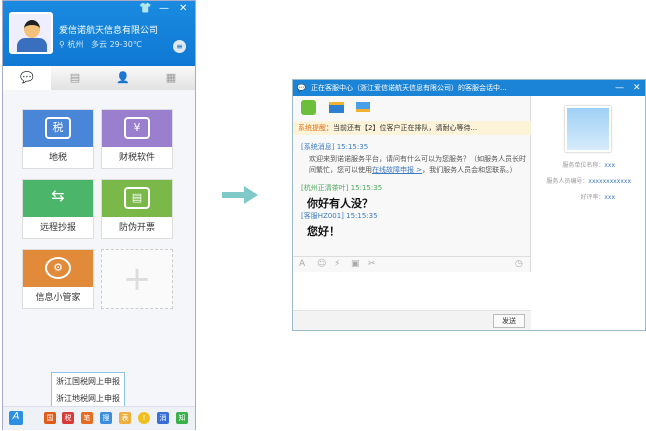 The image size is (646, 431). I want to click on knowledge-icon: 知, so click(182, 418).